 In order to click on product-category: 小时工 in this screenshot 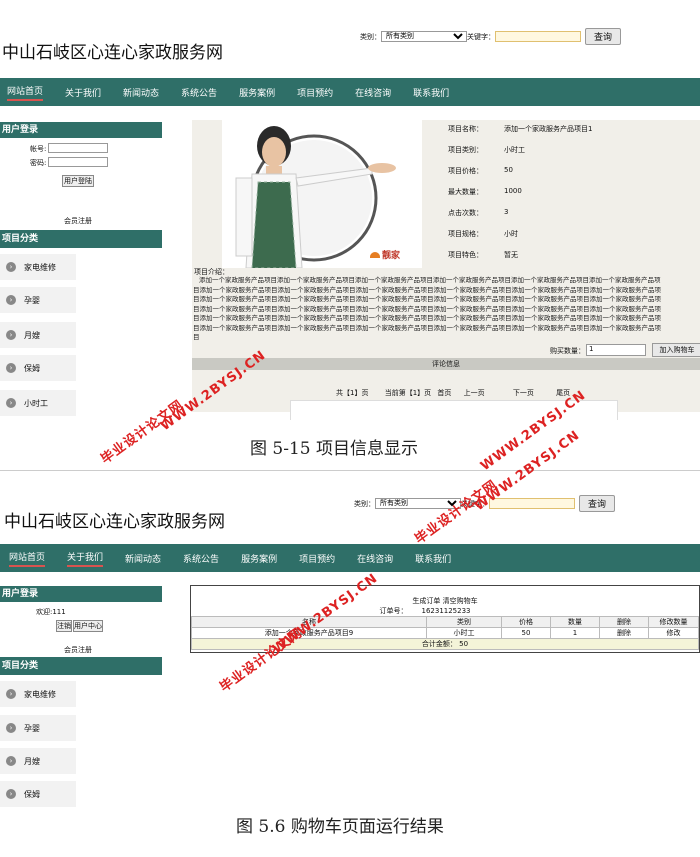, I will do `click(514, 150)`.